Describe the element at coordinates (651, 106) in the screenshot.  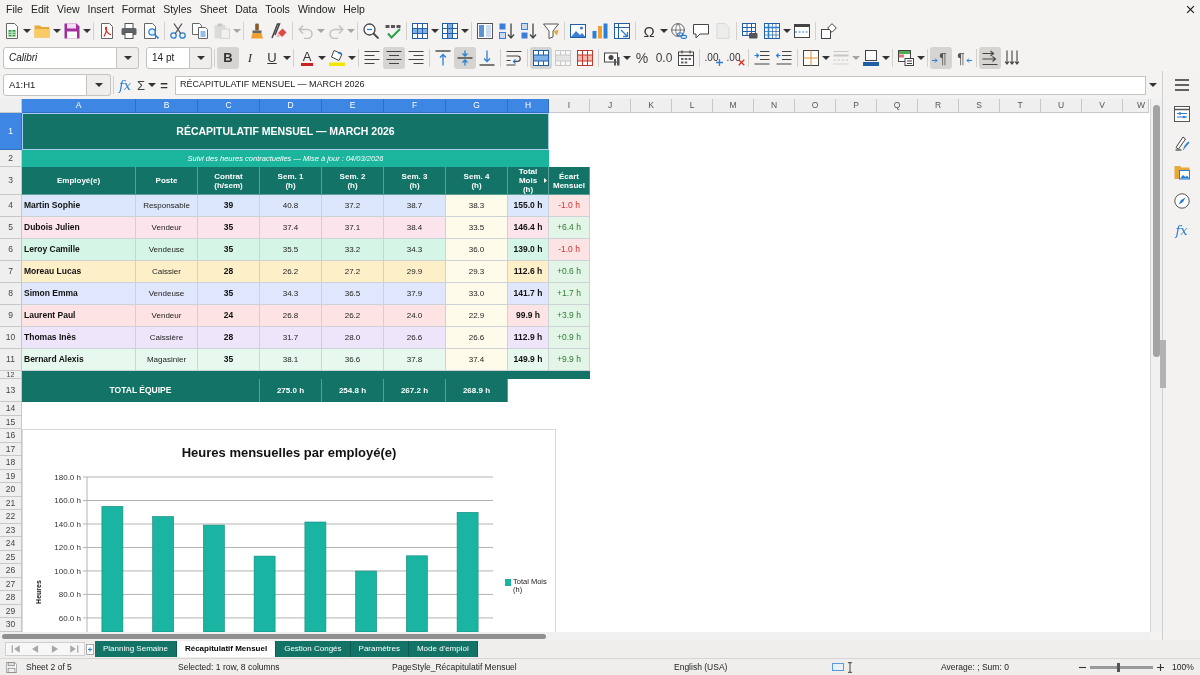
I see `column-header: K` at that location.